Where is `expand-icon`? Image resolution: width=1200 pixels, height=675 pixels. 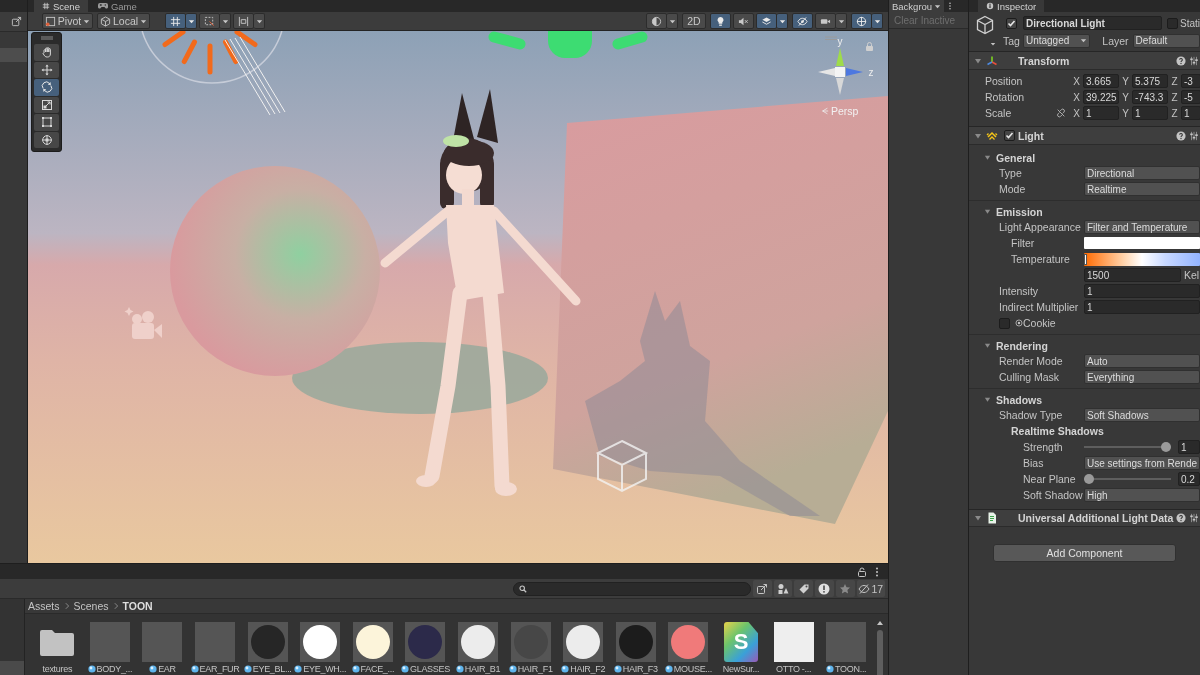
expand-icon is located at coordinates (16, 21).